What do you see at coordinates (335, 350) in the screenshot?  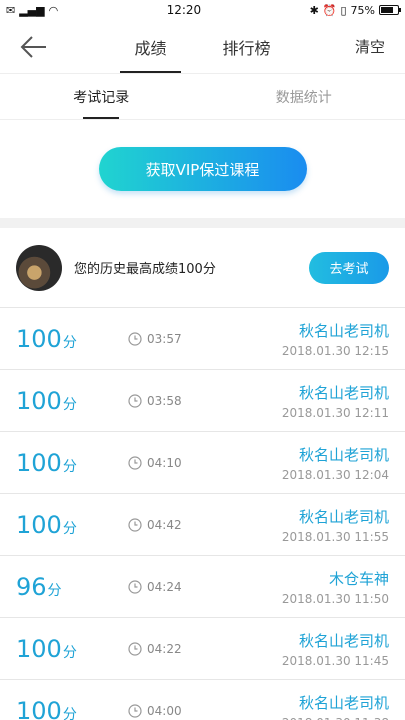 I see `record-date: 2018.01.30 12:15` at bounding box center [335, 350].